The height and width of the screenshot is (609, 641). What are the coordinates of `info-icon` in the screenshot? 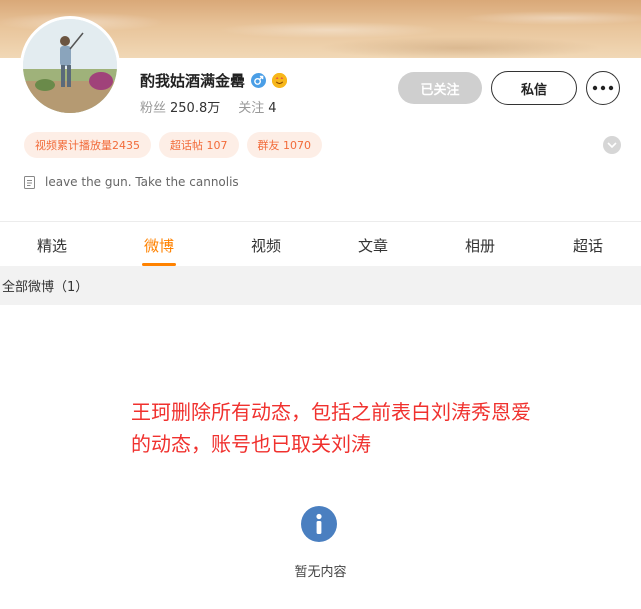 It's located at (319, 524).